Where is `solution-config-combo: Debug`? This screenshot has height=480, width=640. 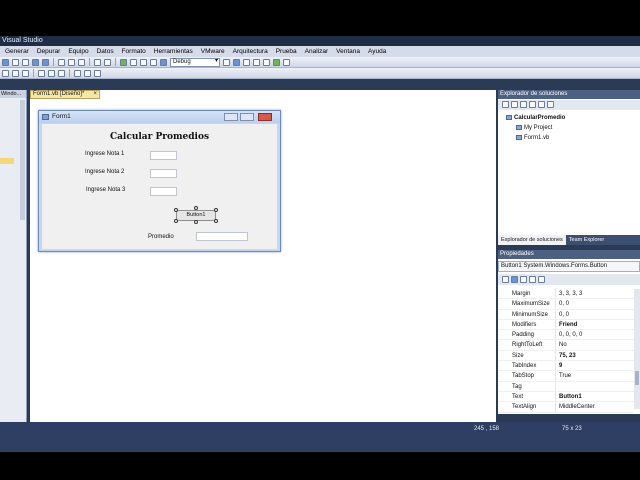 solution-config-combo: Debug is located at coordinates (195, 62).